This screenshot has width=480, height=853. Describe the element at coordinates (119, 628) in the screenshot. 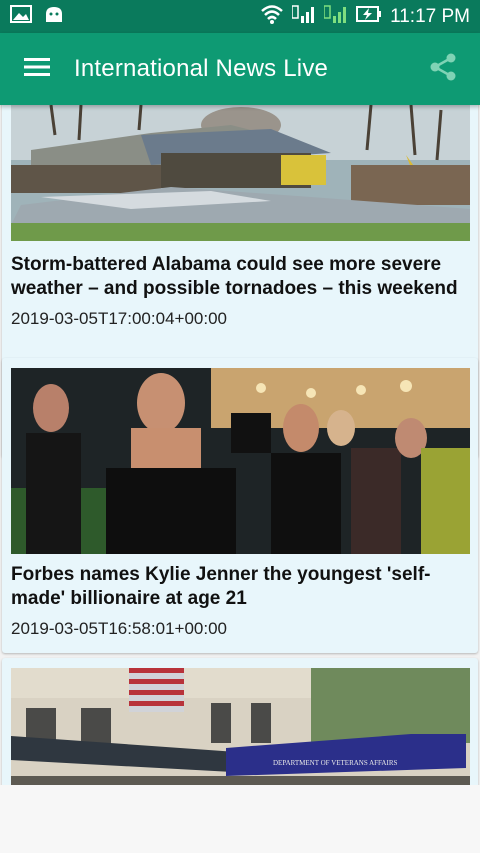

I see `article-date: 2019-03-05T16:58:01+00:00` at that location.